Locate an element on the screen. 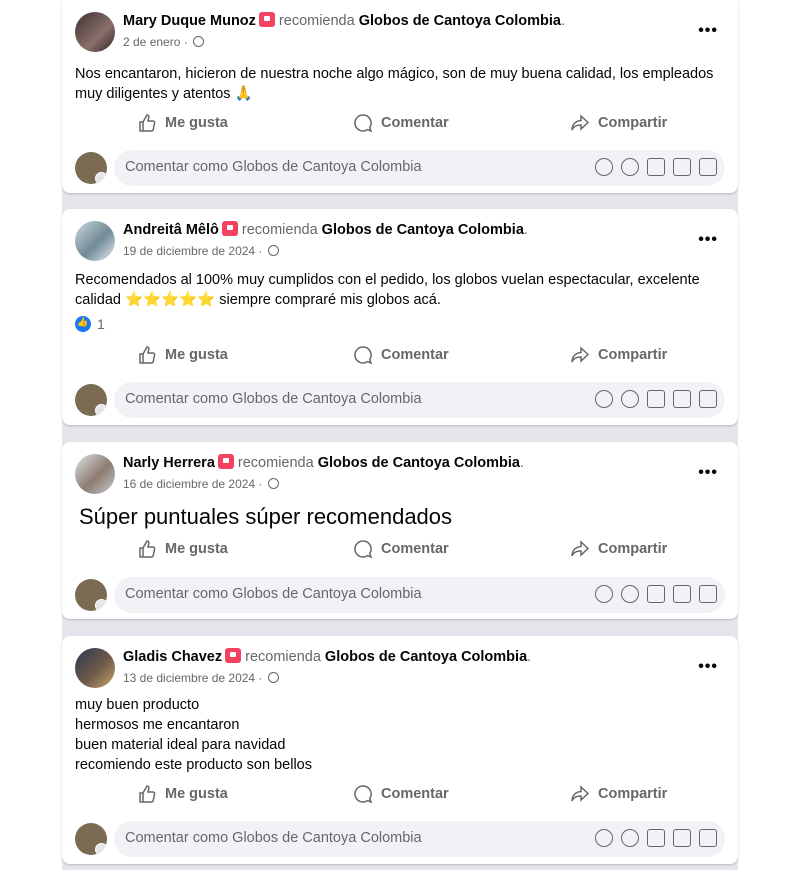 This screenshot has height=870, width=800. post-date: 13 de diciembre de 2024 · is located at coordinates (201, 678).